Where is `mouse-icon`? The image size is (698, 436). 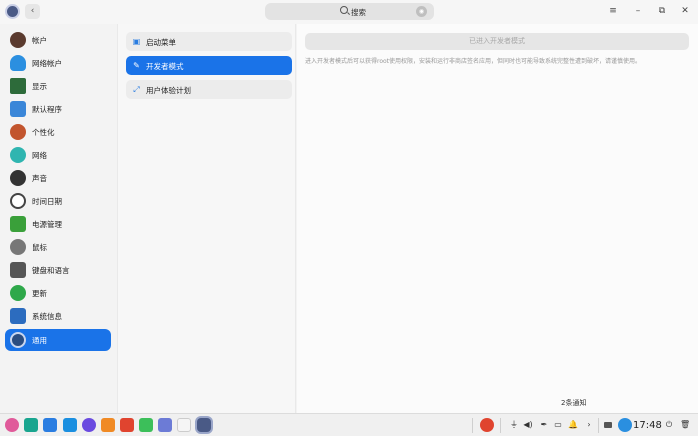
mouse-icon is located at coordinates (18, 247).